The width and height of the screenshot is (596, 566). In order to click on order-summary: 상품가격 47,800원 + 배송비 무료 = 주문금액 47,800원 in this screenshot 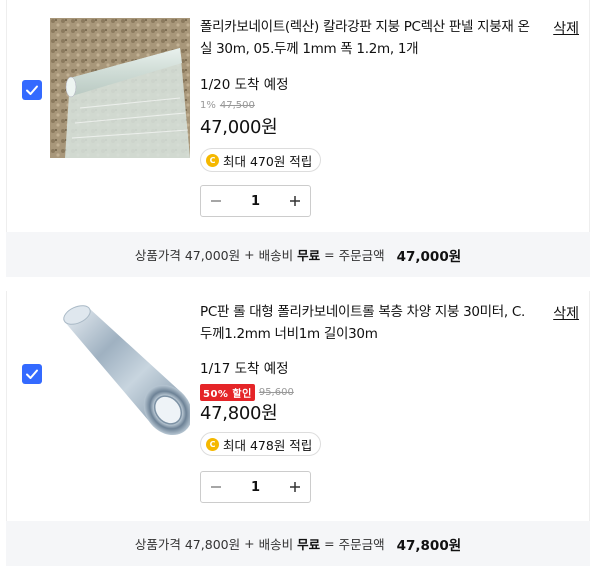, I will do `click(298, 543)`.